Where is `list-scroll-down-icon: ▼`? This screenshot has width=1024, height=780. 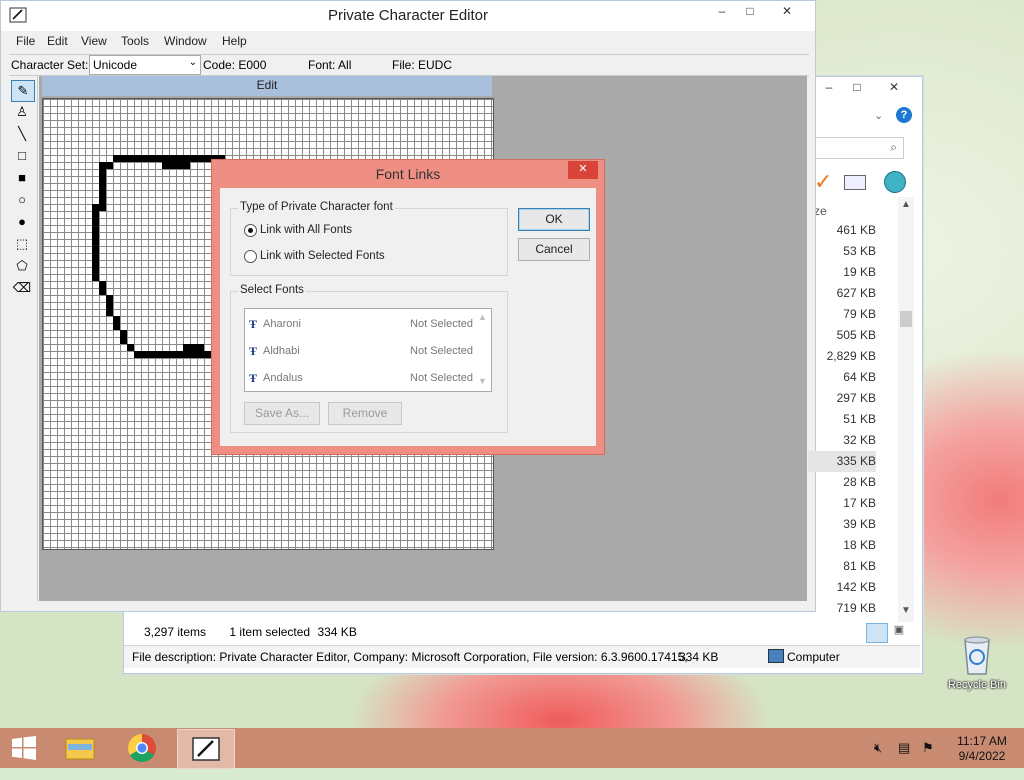 list-scroll-down-icon: ▼ is located at coordinates (482, 381).